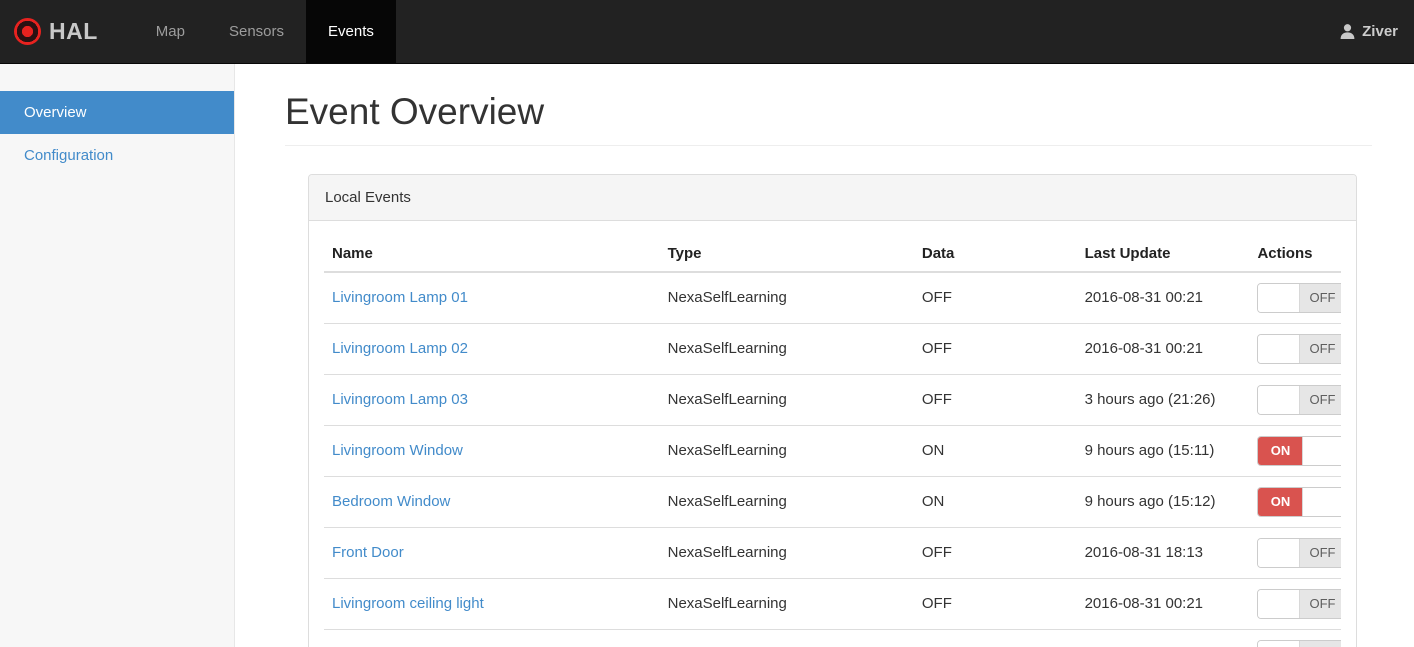 The image size is (1414, 647). Describe the element at coordinates (397, 450) in the screenshot. I see `event-name-link: Livingroom Window` at that location.